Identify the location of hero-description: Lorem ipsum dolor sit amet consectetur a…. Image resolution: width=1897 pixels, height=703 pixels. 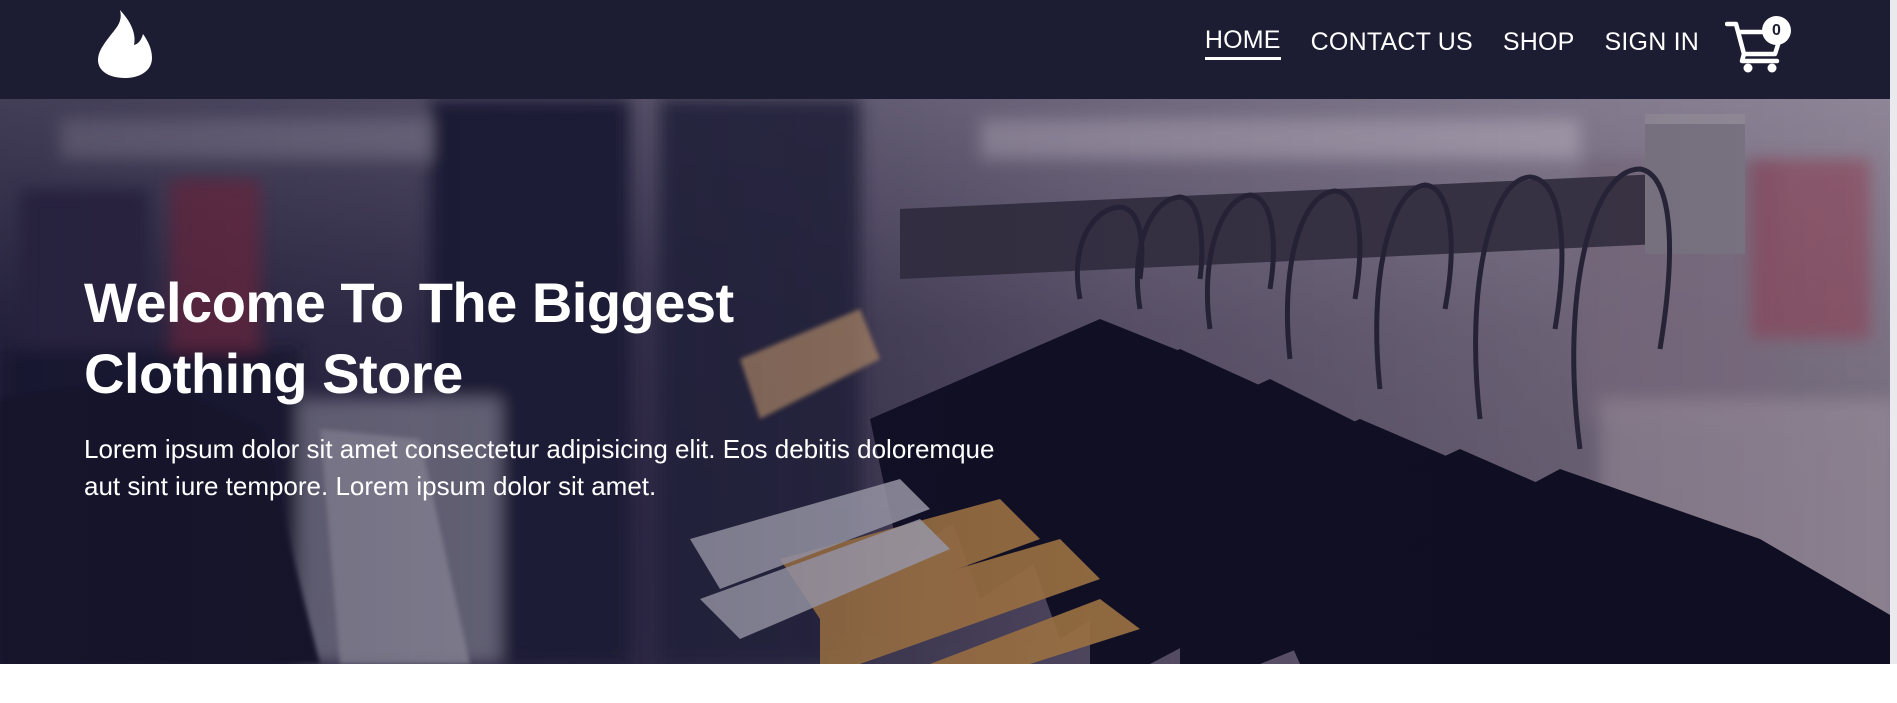
(539, 467).